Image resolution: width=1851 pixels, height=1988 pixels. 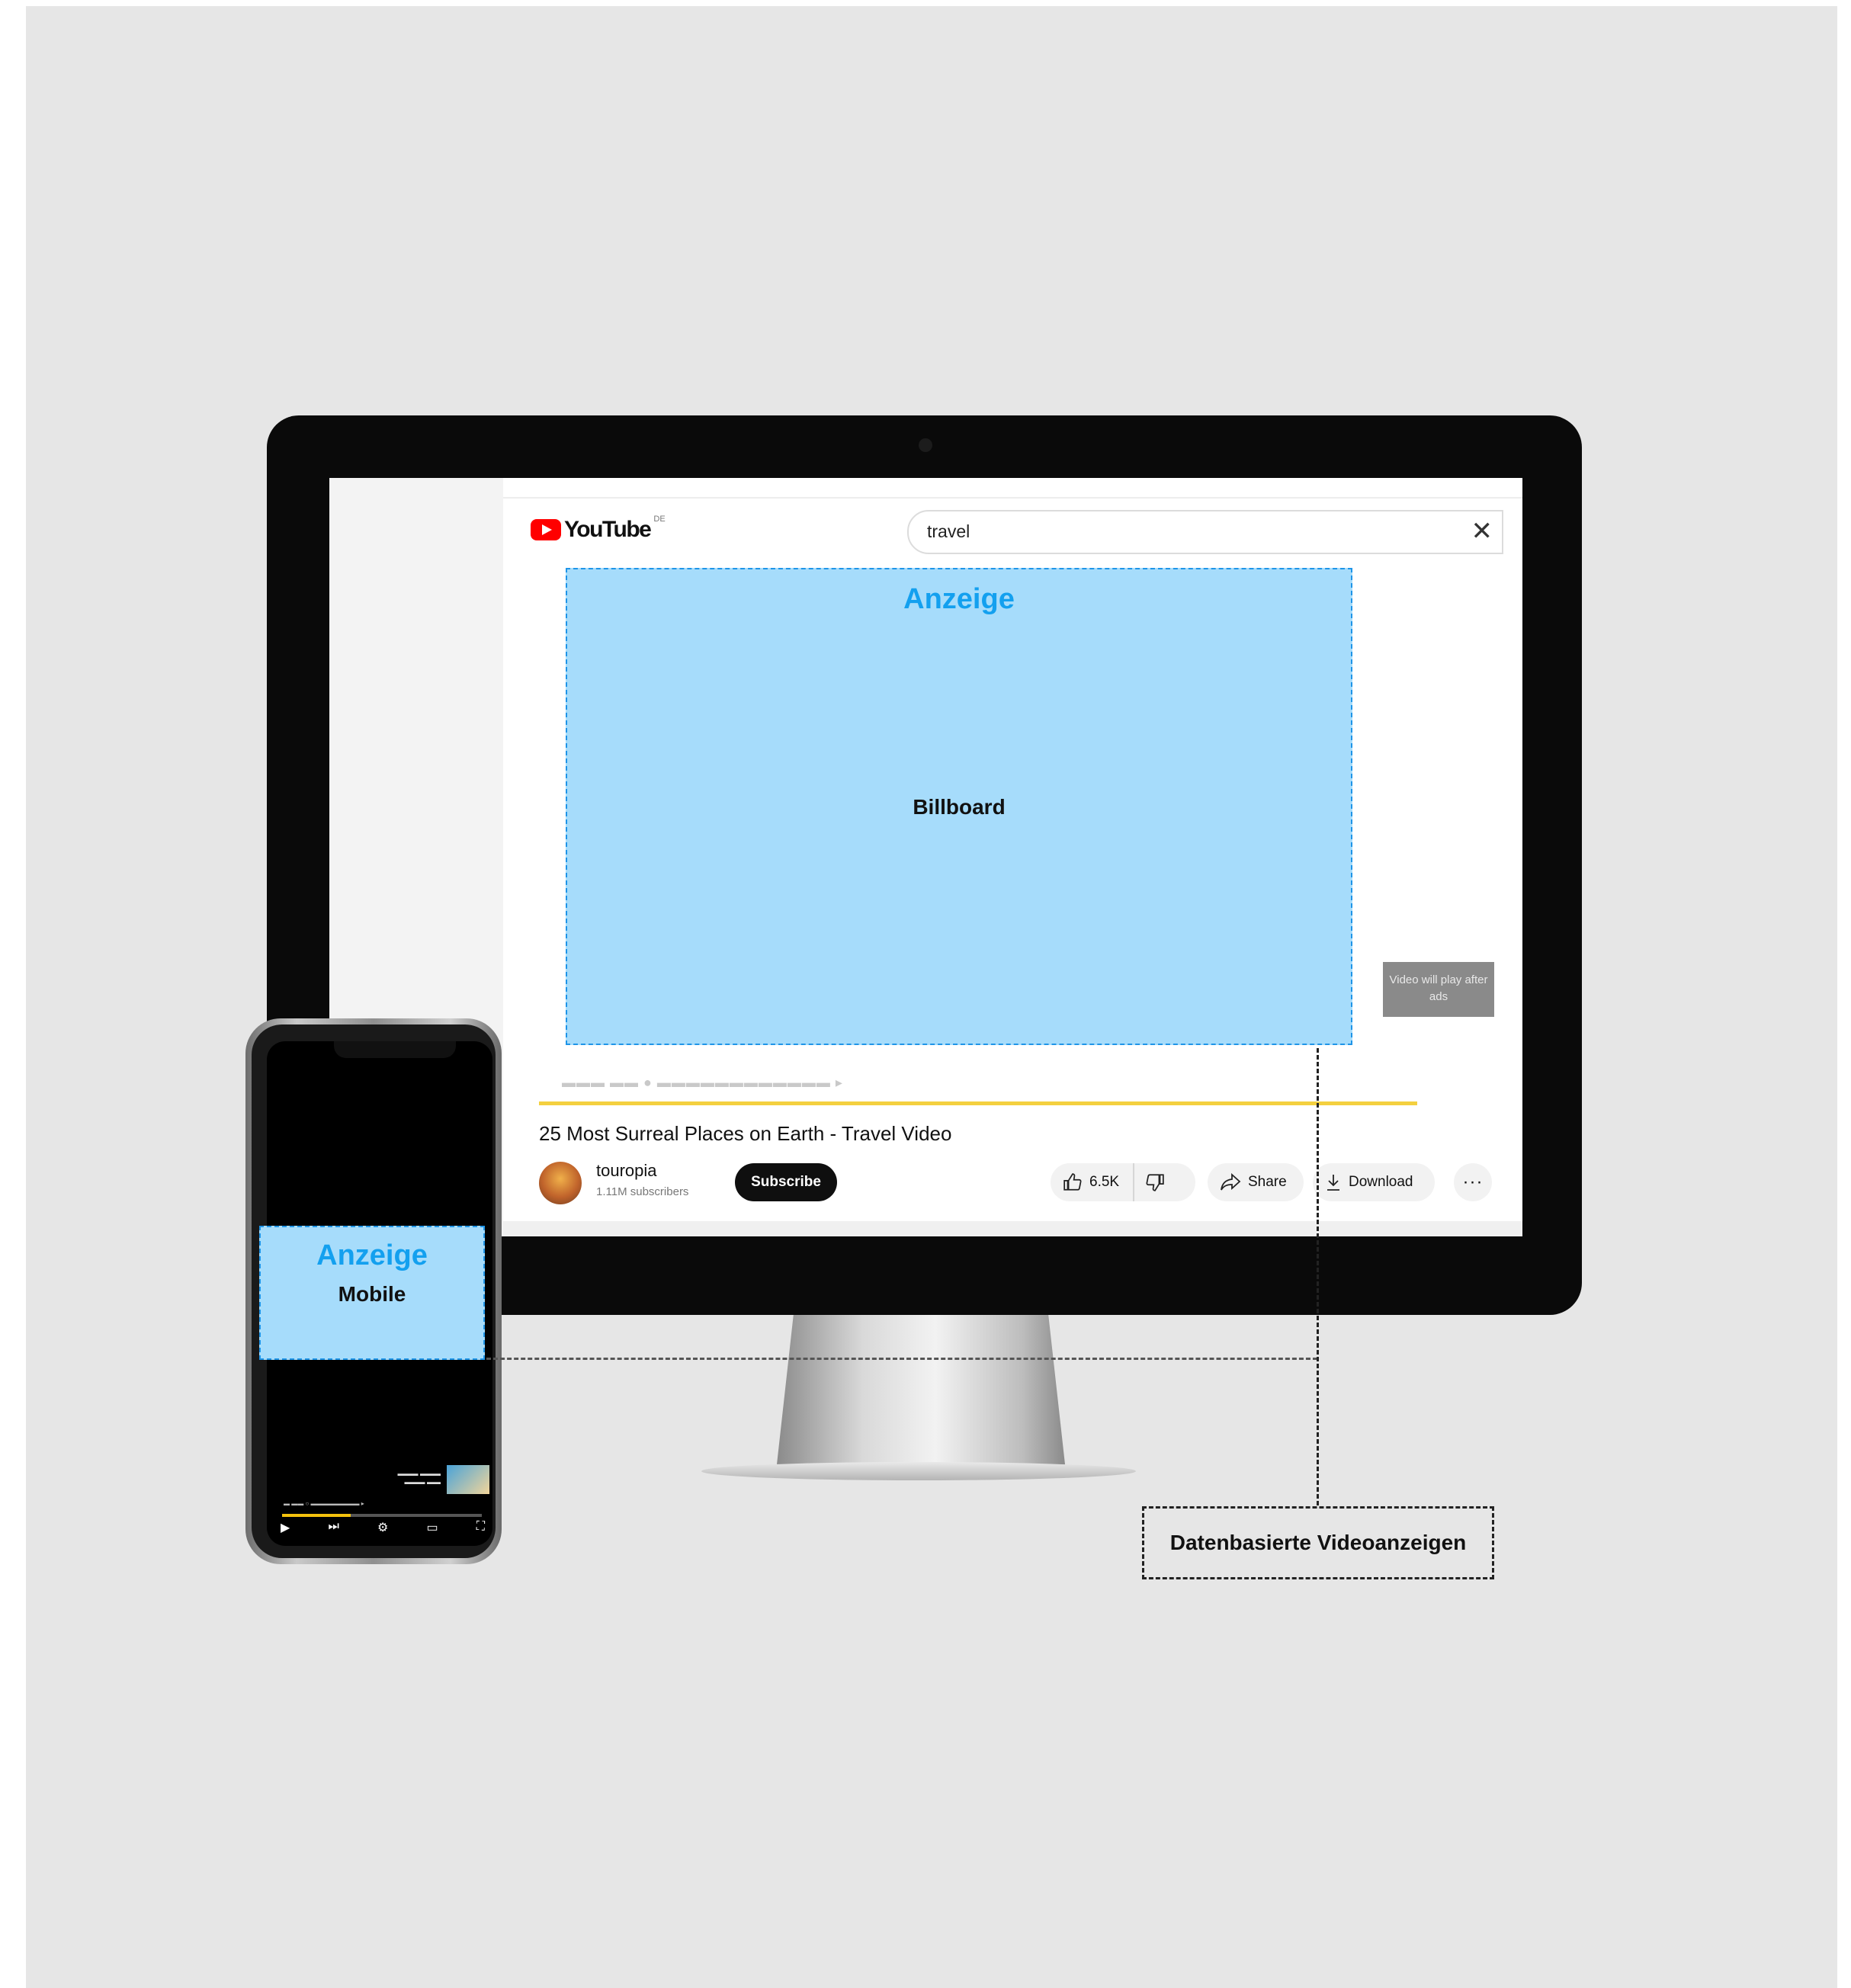 I want to click on subscriber-count: 1.11M subscribers, so click(x=642, y=1191).